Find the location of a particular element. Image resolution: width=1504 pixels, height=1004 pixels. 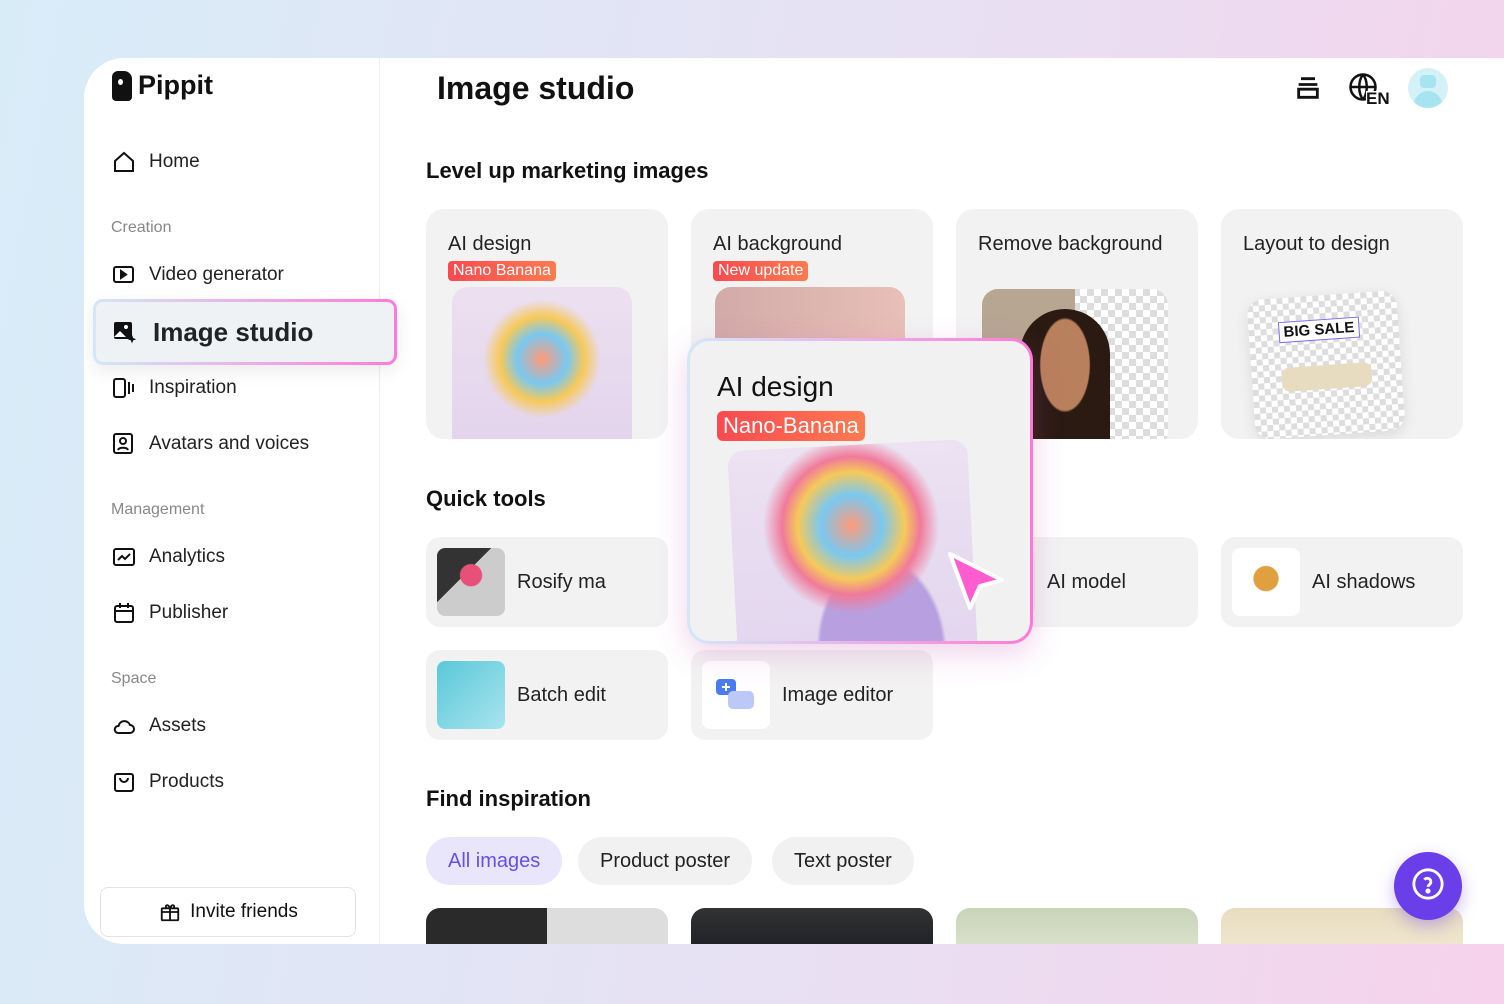

sidebar-item-label: Inspiration is located at coordinates (193, 387).